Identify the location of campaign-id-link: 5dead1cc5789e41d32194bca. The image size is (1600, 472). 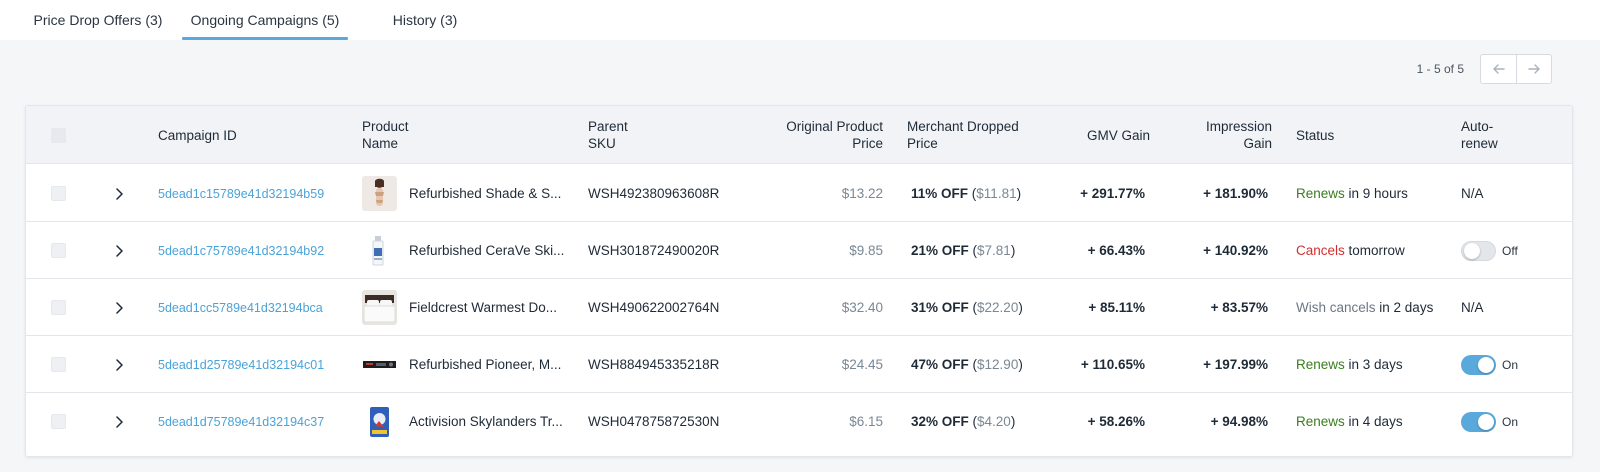
(240, 308).